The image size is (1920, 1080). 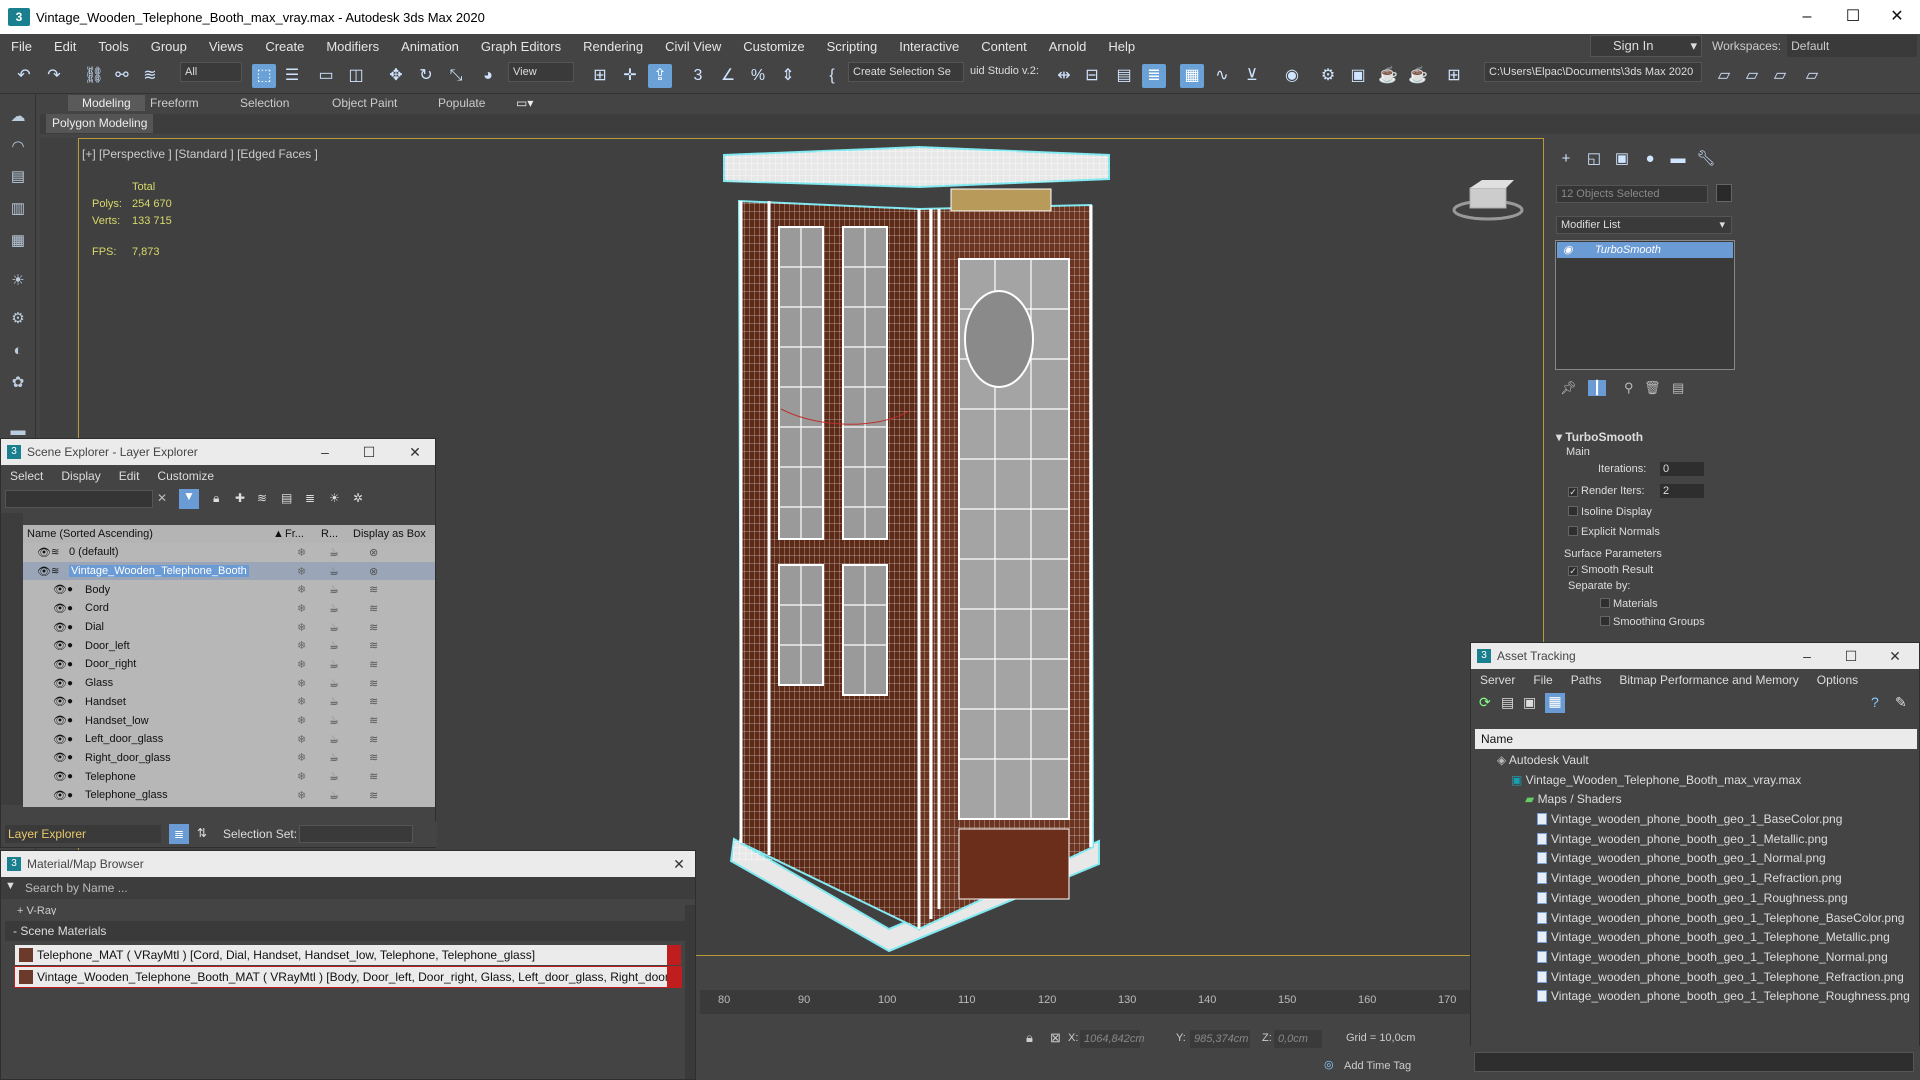 I want to click on display-box-icon: ⊗, so click(x=373, y=552).